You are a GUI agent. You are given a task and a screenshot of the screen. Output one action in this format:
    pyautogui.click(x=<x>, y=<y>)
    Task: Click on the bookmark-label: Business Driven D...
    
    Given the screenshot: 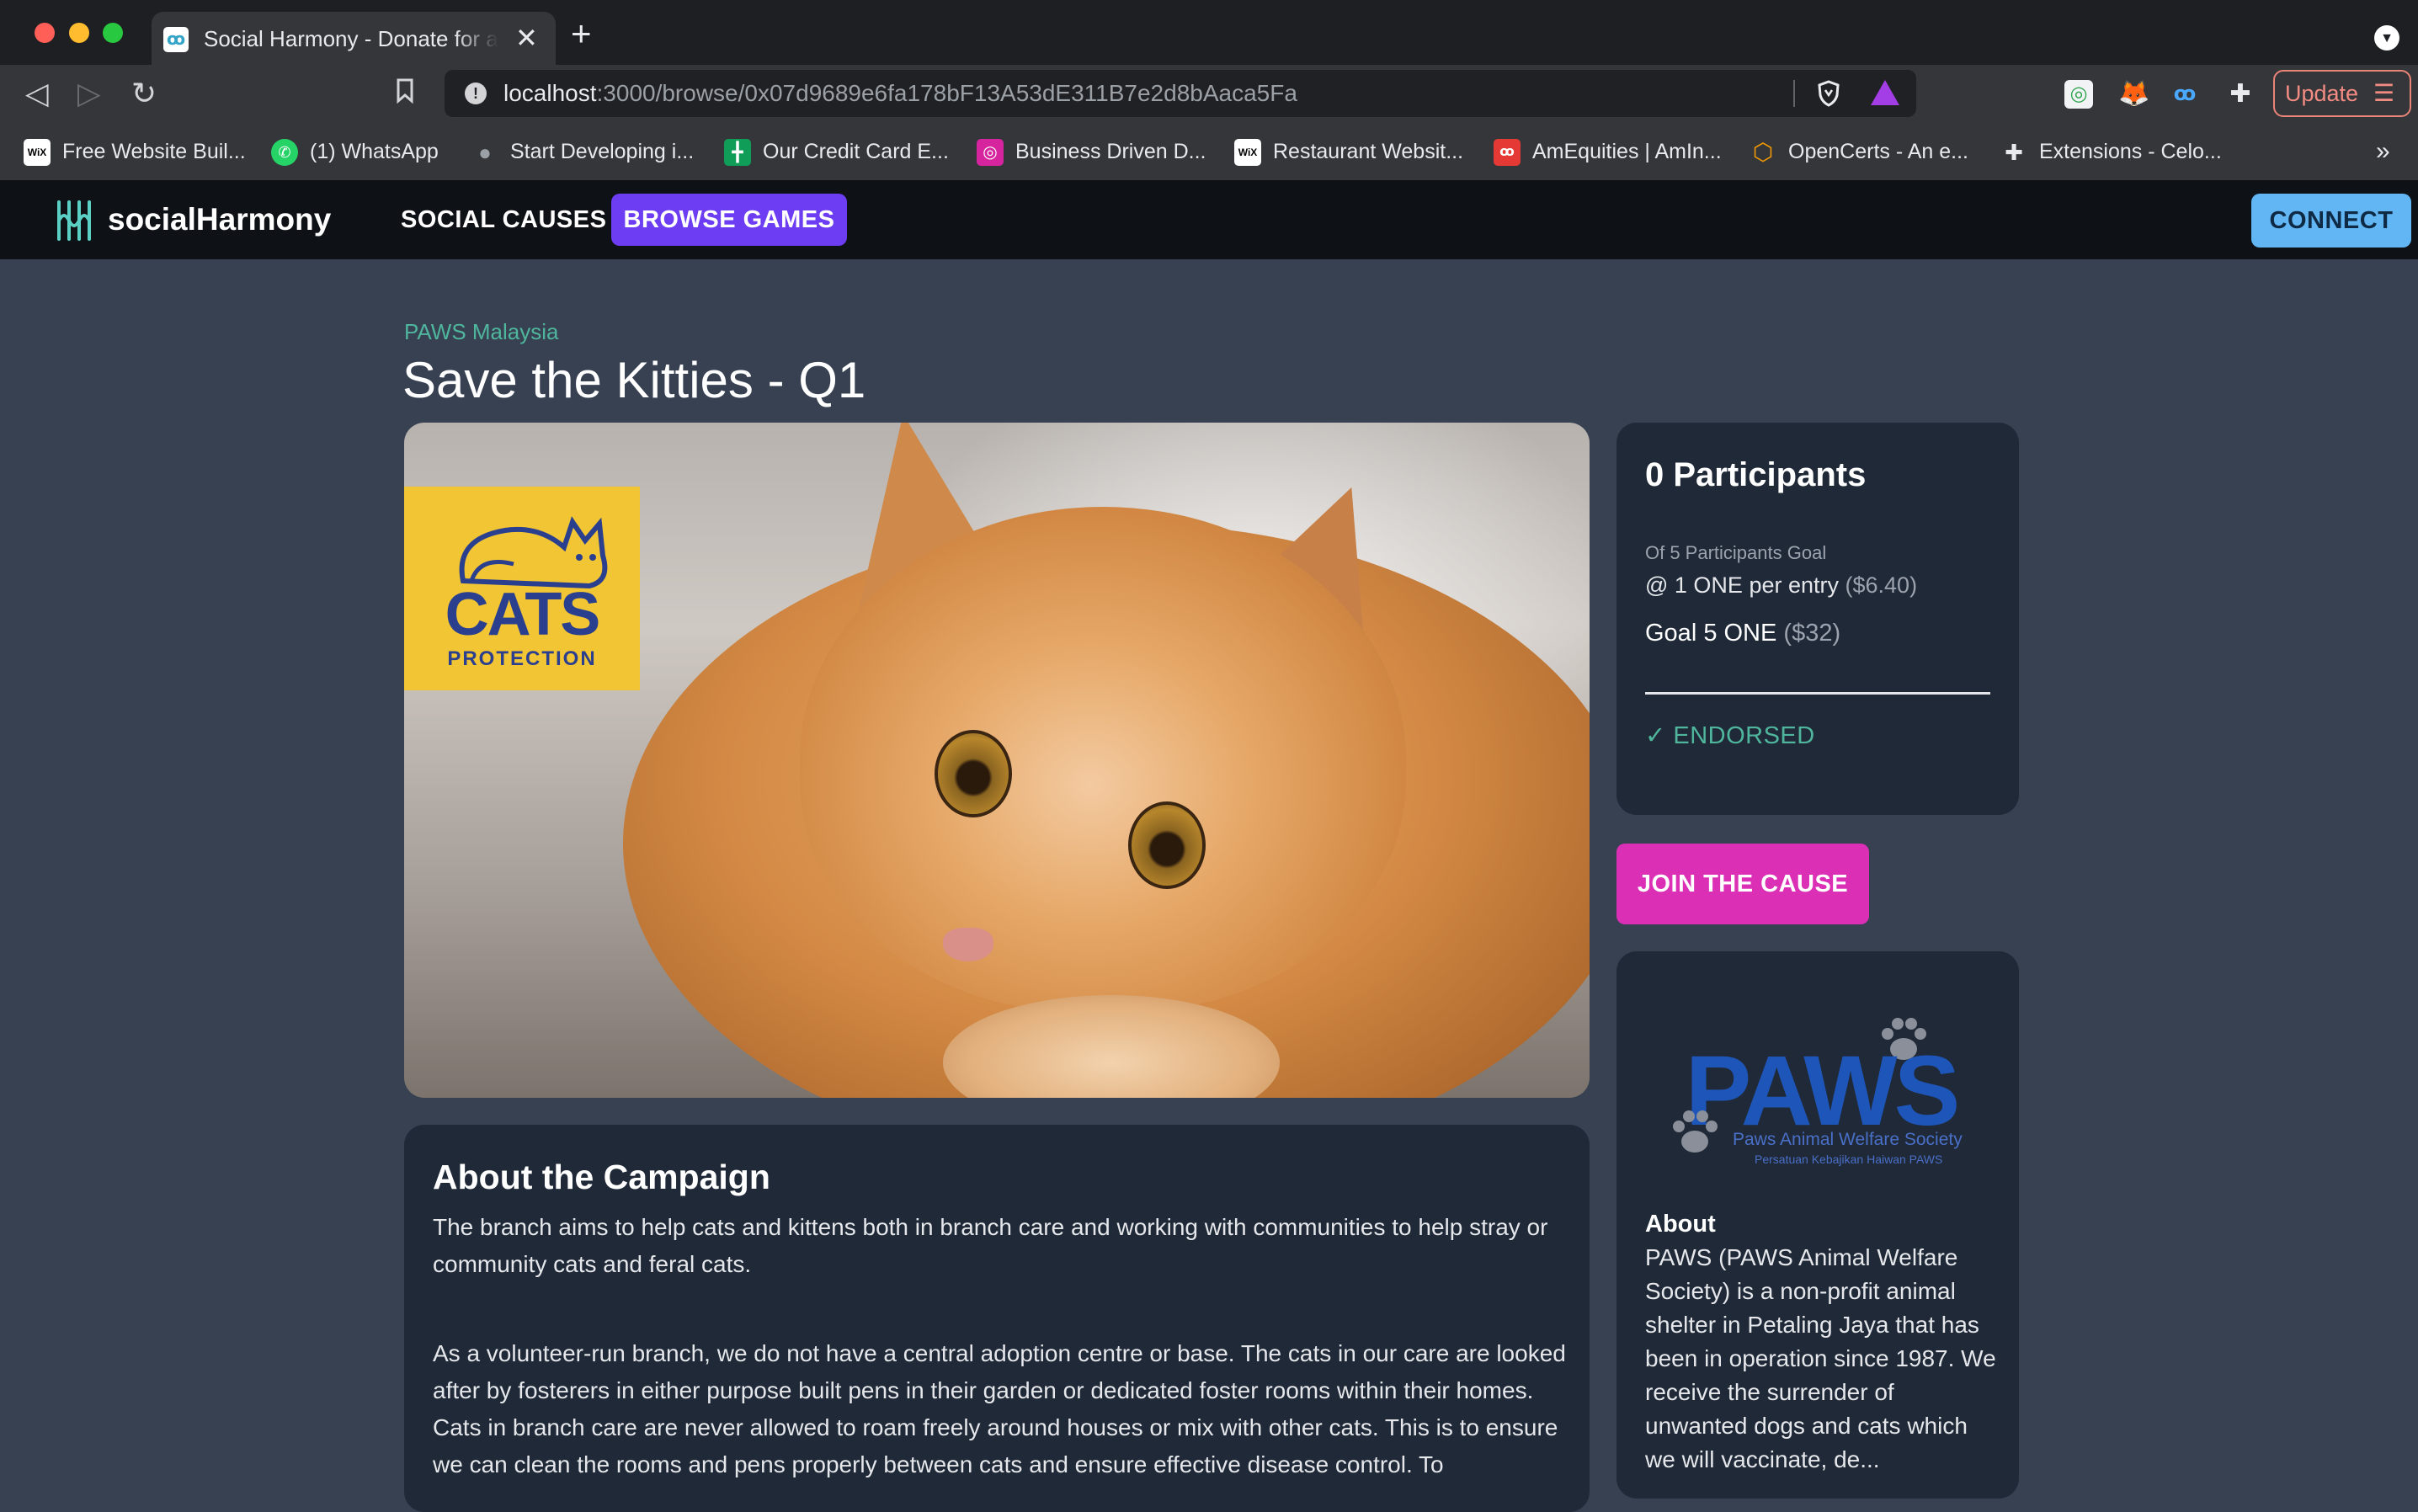 What is the action you would take?
    pyautogui.click(x=1111, y=152)
    